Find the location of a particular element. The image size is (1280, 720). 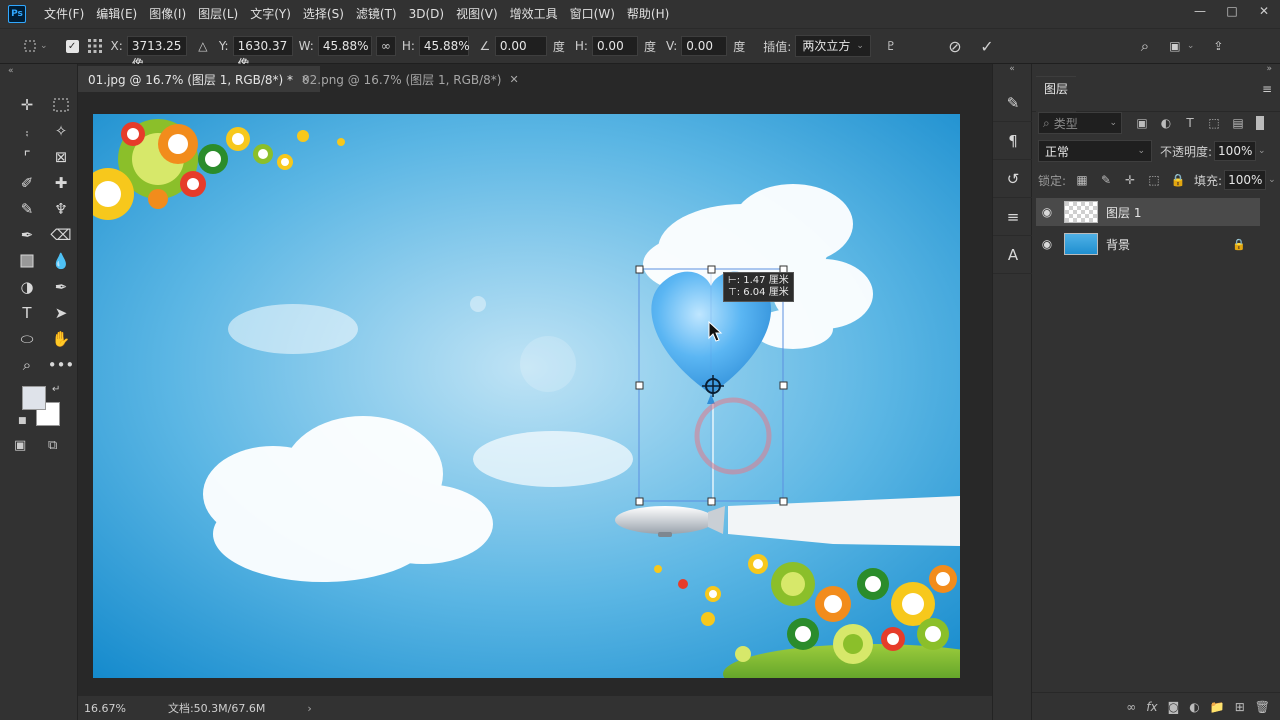

filter-adjustment-icon: ◐ is located at coordinates (1166, 123).